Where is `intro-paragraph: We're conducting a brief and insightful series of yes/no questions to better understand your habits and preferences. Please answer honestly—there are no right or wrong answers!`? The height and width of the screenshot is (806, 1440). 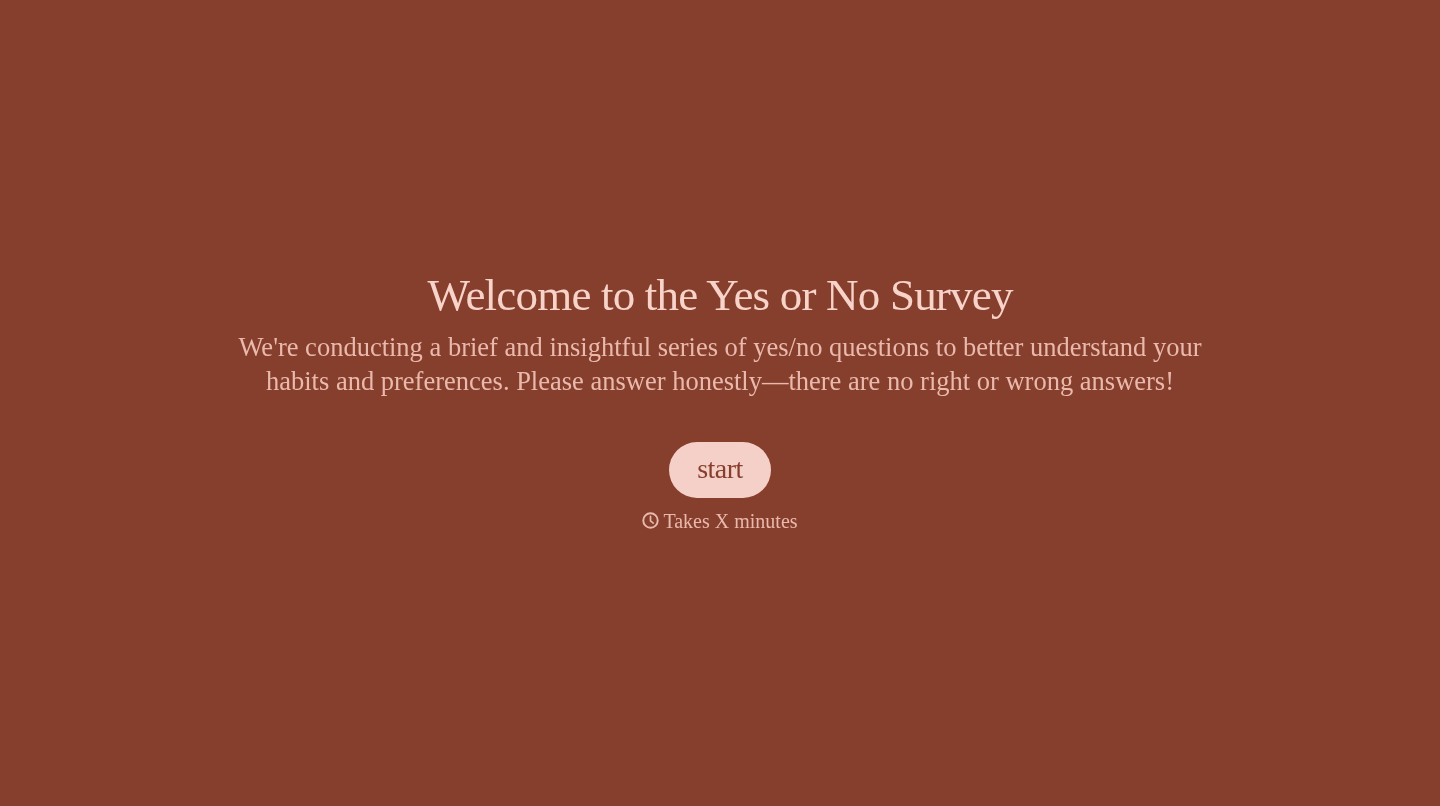
intro-paragraph: We're conducting a brief and insightful series of yes/no questions to better understand your habits and preferences. Please answer honestly—there are no right or wrong answers! is located at coordinates (720, 365).